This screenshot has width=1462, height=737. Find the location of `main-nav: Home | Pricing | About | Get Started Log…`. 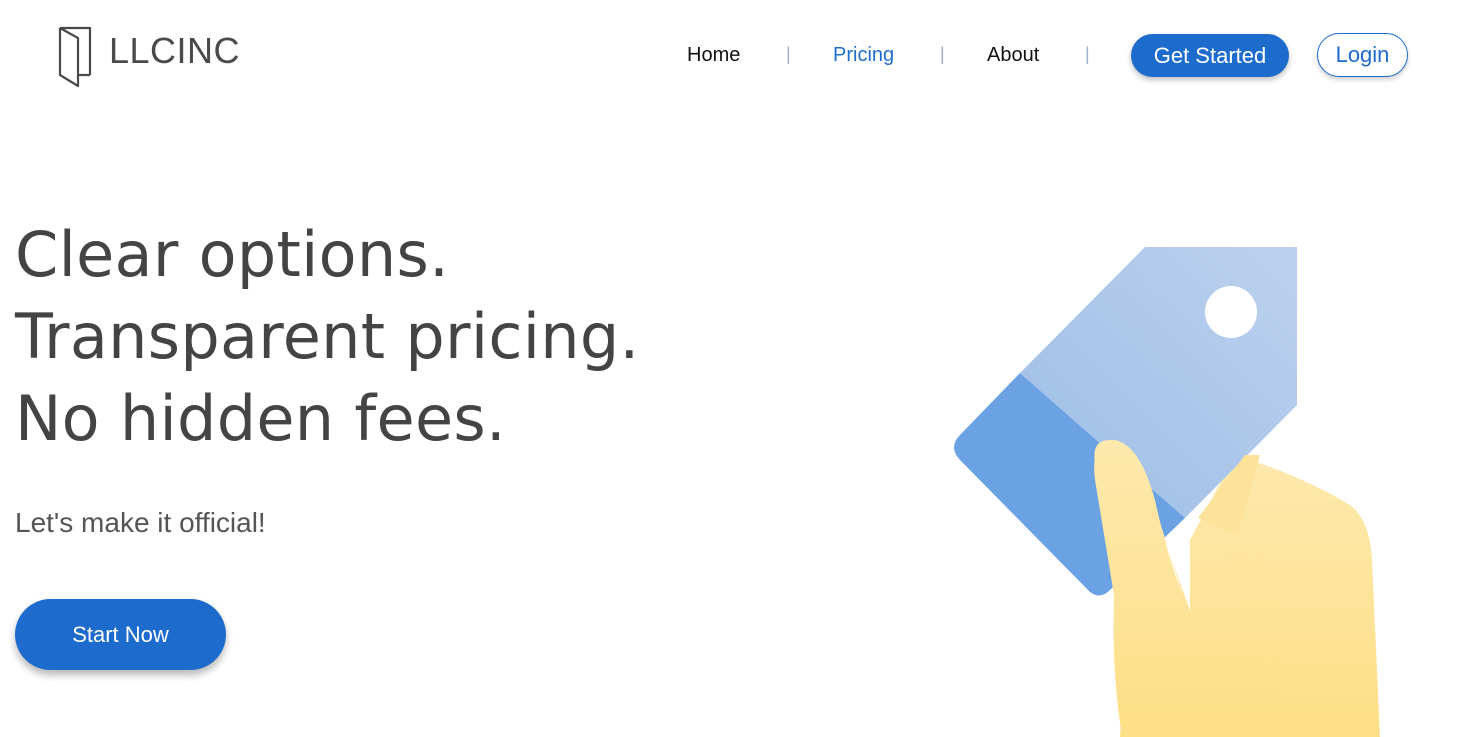

main-nav: Home | Pricing | About | Get Started Log… is located at coordinates (731, 55).